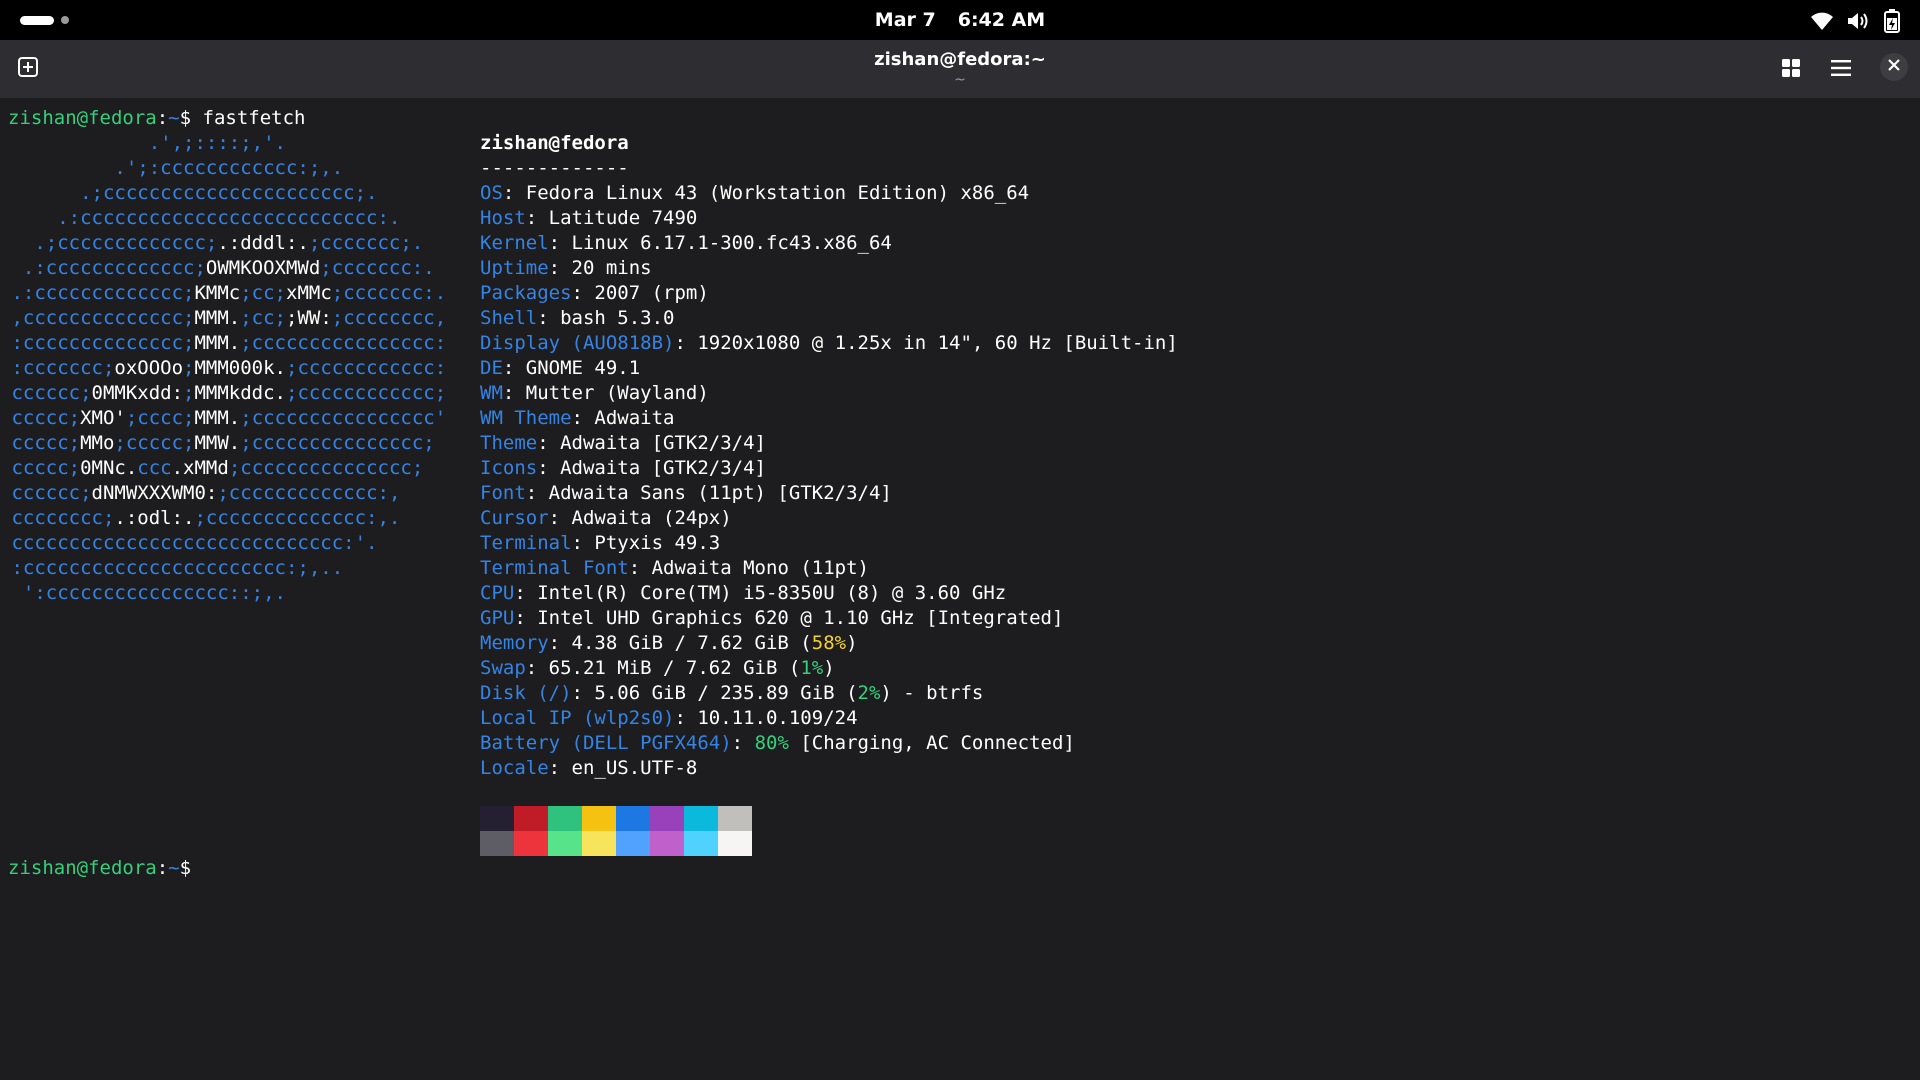  What do you see at coordinates (554, 568) in the screenshot?
I see `info-key: Terminal Font` at bounding box center [554, 568].